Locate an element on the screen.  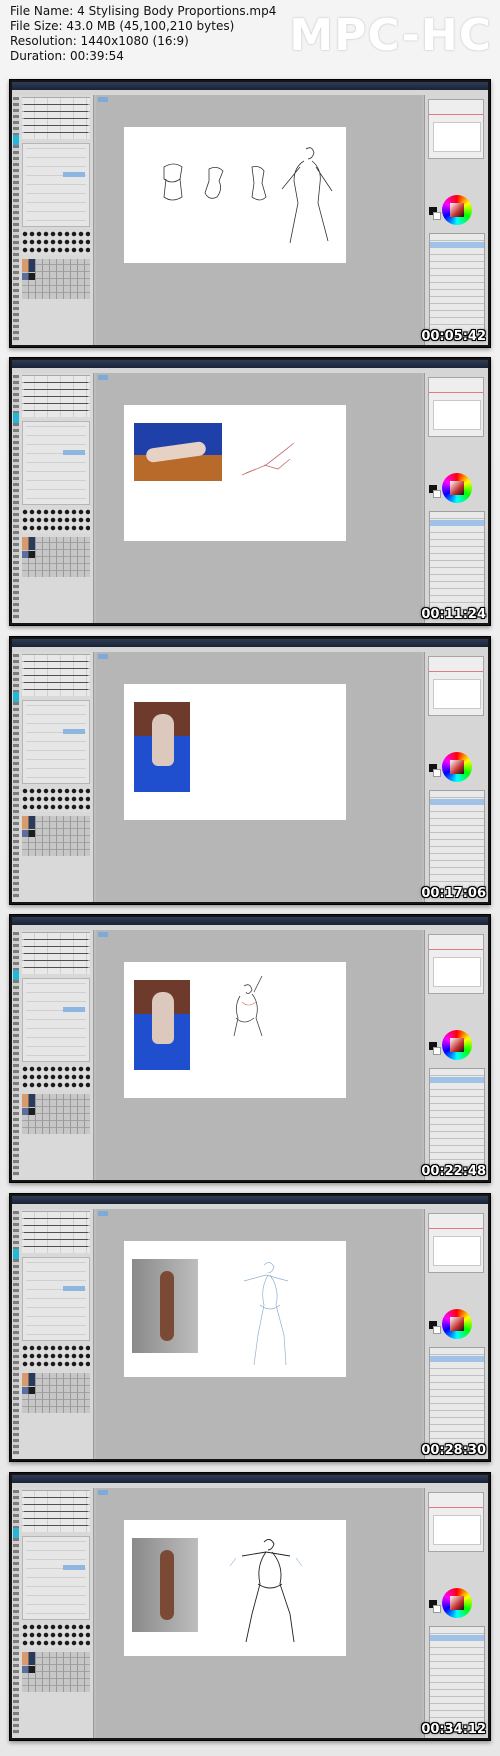
video-thumbnail: 00:11:24 is located at coordinates (250, 491).